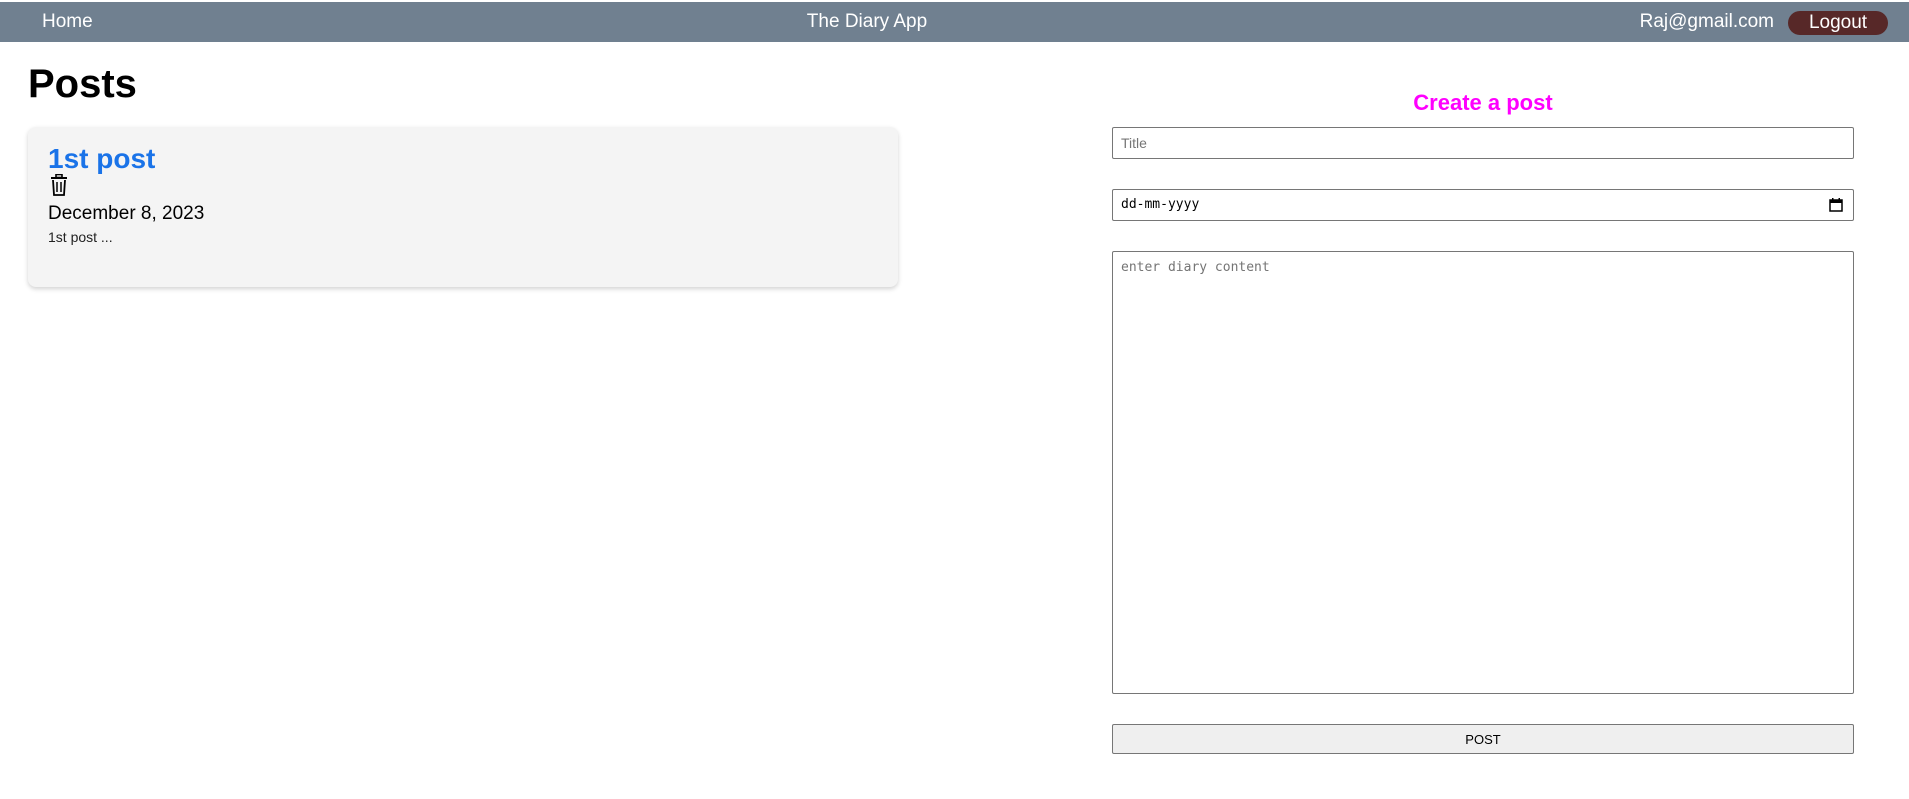  I want to click on date-placeholder: dd-mm-yyyy, so click(1160, 204).